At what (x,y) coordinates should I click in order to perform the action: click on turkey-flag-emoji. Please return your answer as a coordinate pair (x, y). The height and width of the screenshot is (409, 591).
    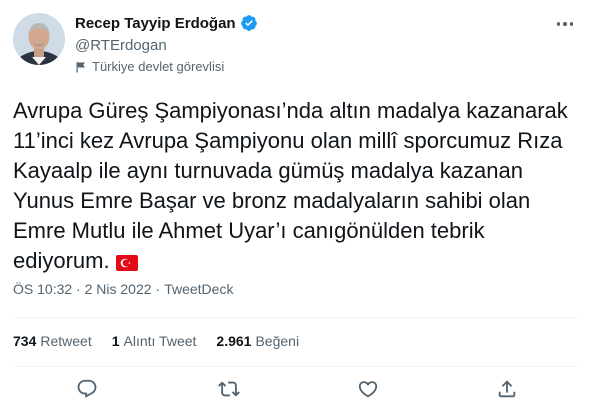
    Looking at the image, I should click on (126, 263).